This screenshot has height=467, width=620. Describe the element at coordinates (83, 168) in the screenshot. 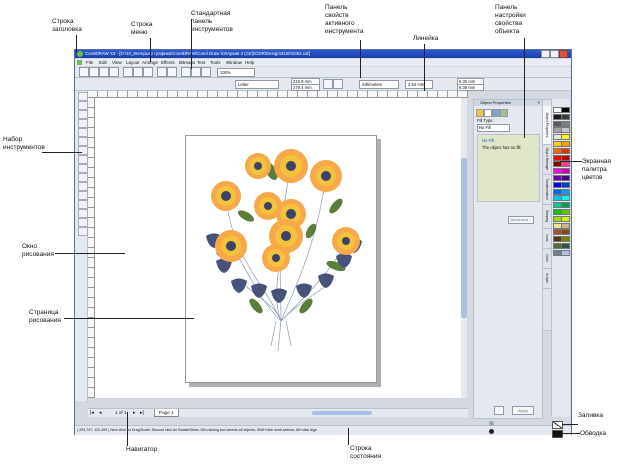

I see `polygon-tool-icon` at that location.